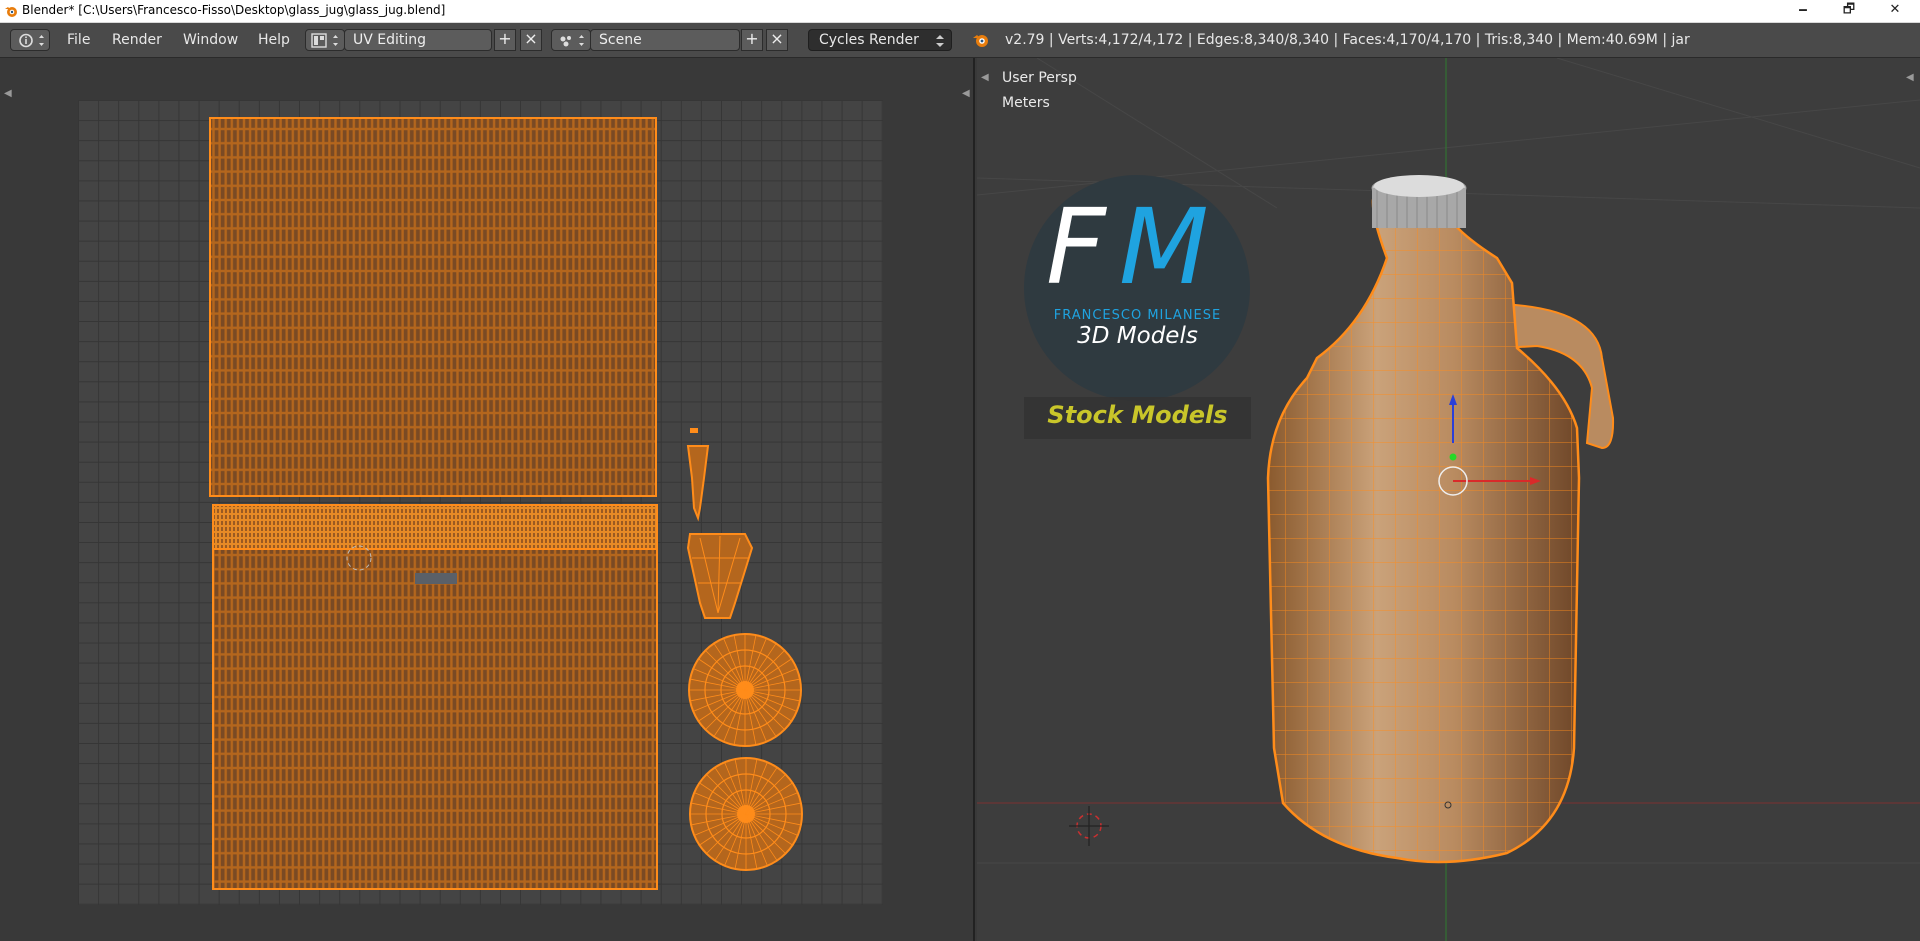 The width and height of the screenshot is (1920, 941). I want to click on uv-stretch-marker, so click(436, 578).